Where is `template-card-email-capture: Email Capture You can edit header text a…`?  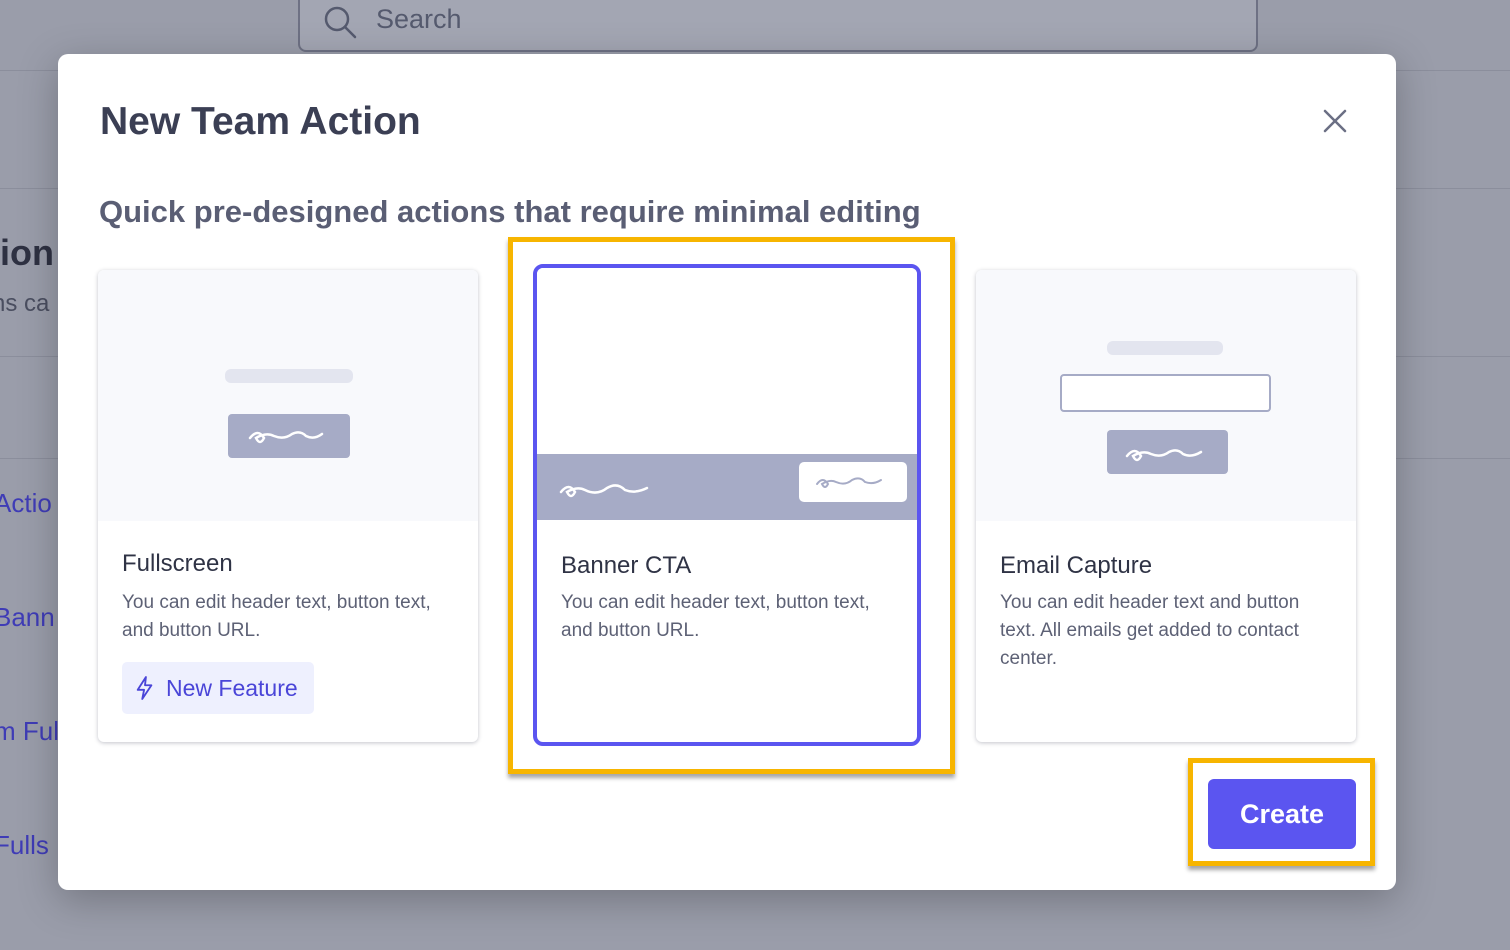
template-card-email-capture: Email Capture You can edit header text a… is located at coordinates (1166, 506).